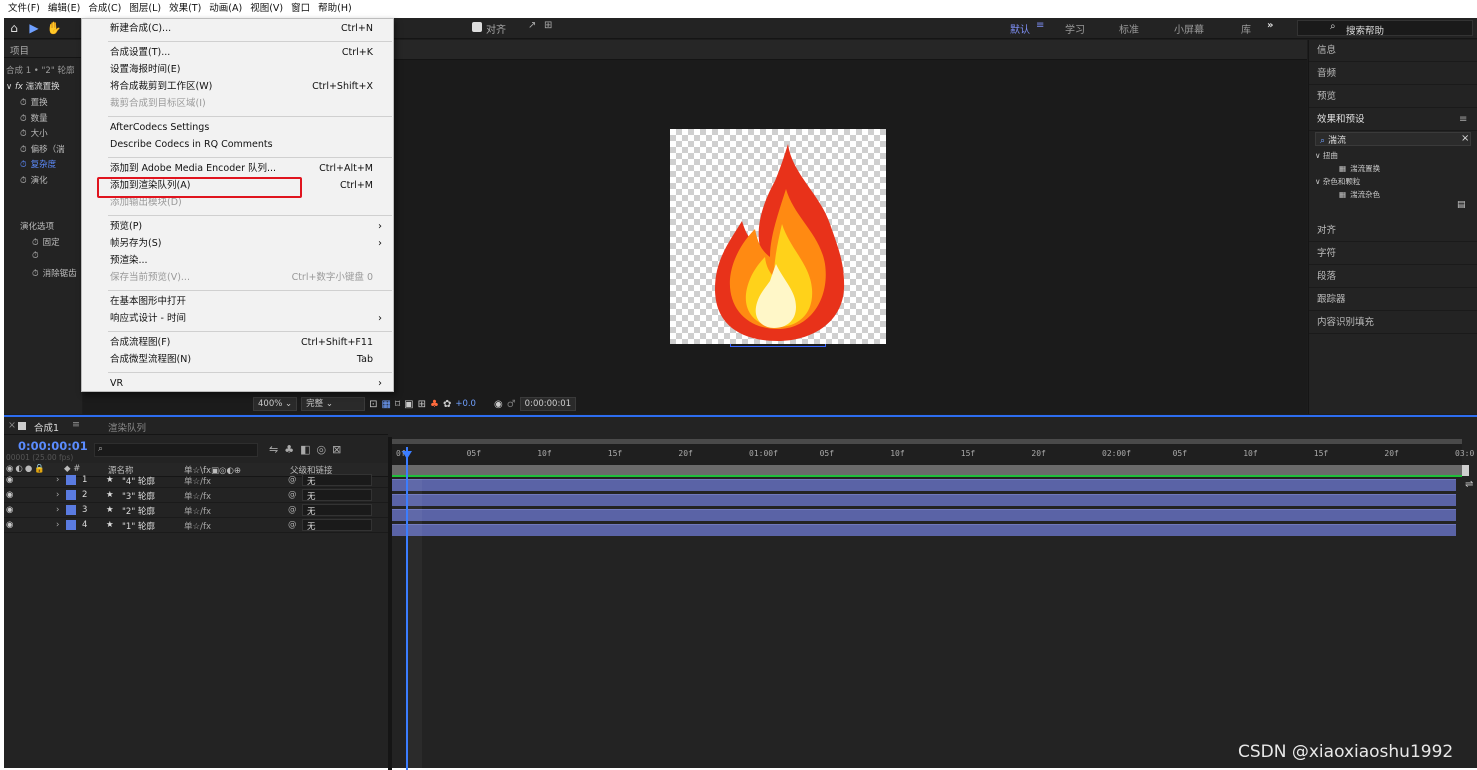 The image size is (1477, 770). What do you see at coordinates (300, 9) in the screenshot?
I see `menubar-item: 窗口` at bounding box center [300, 9].